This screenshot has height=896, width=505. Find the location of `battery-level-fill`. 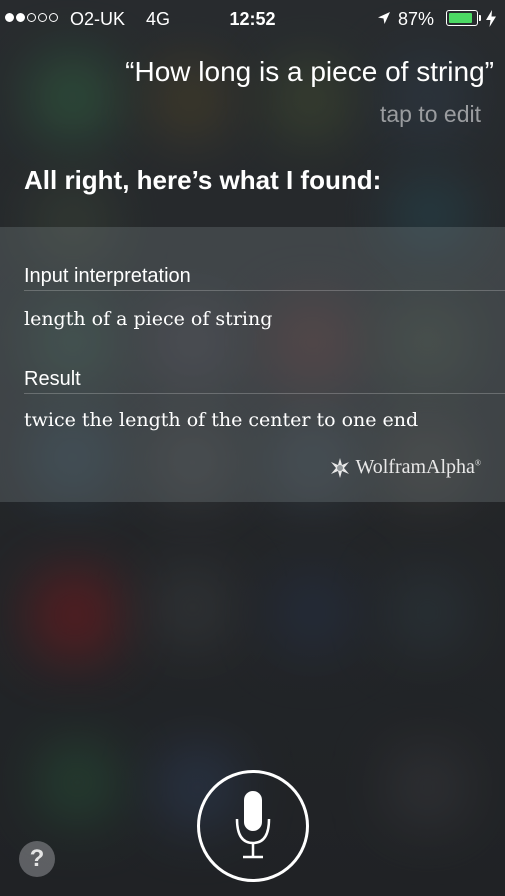

battery-level-fill is located at coordinates (460, 18).